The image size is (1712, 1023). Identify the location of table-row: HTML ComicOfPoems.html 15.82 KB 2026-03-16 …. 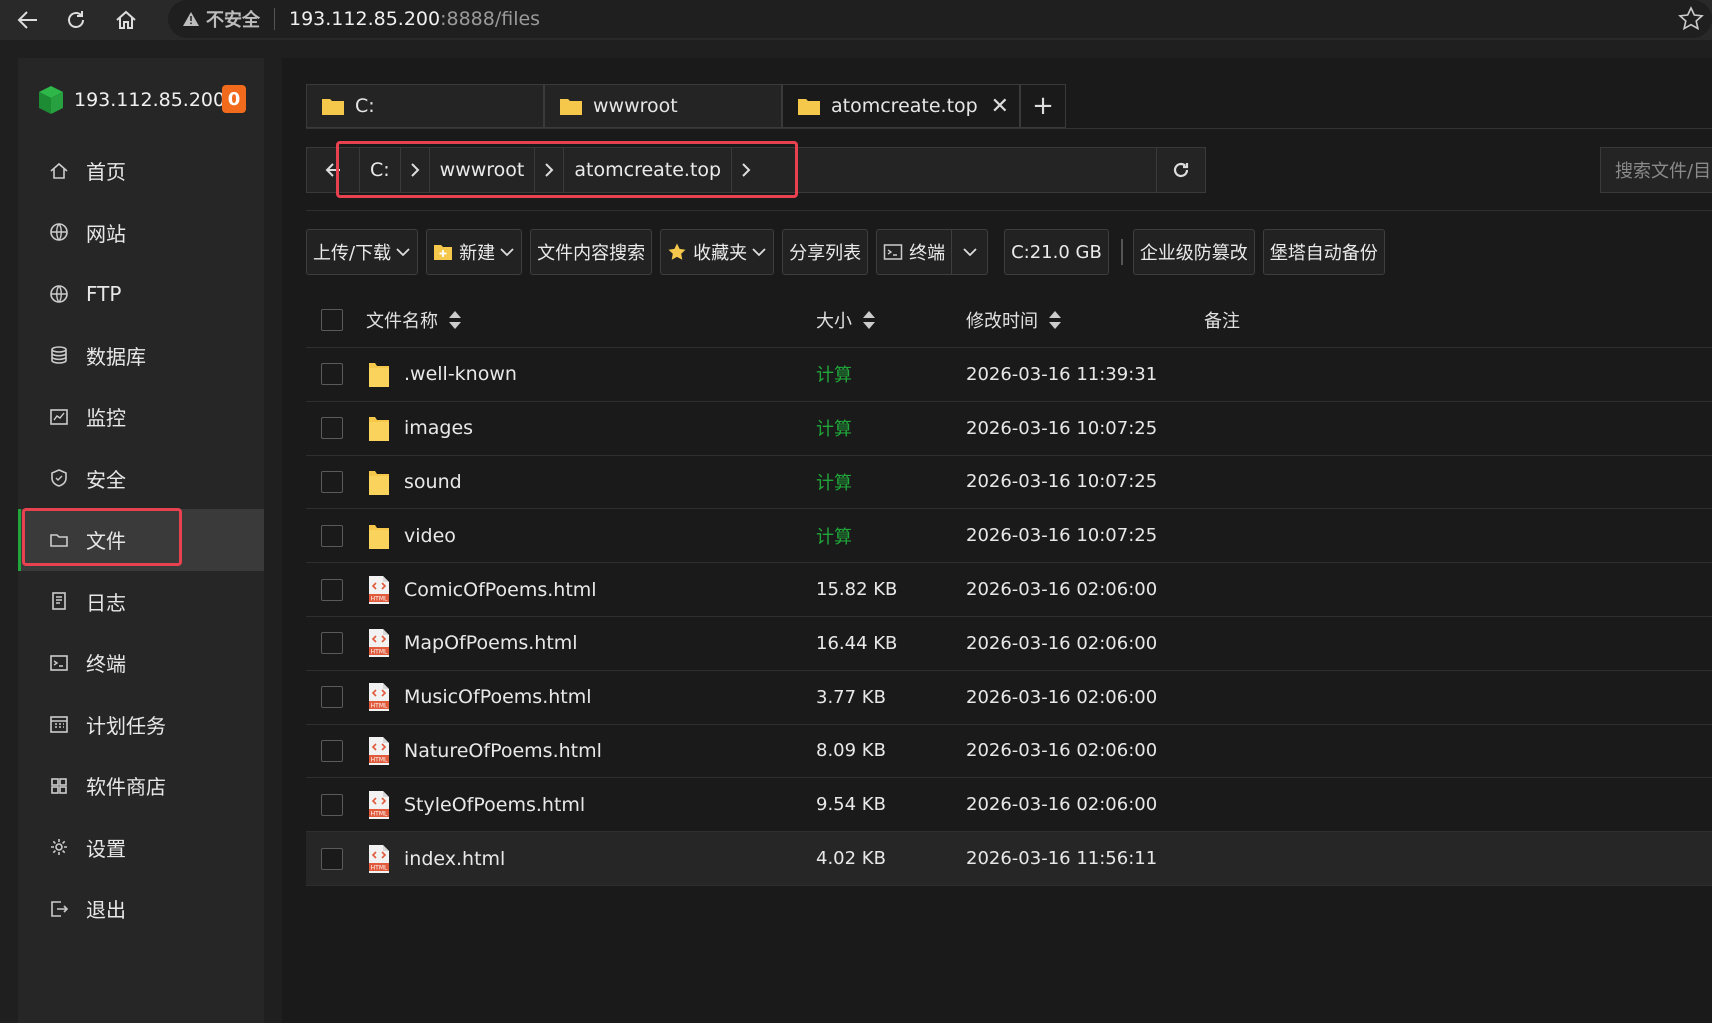
(1009, 590).